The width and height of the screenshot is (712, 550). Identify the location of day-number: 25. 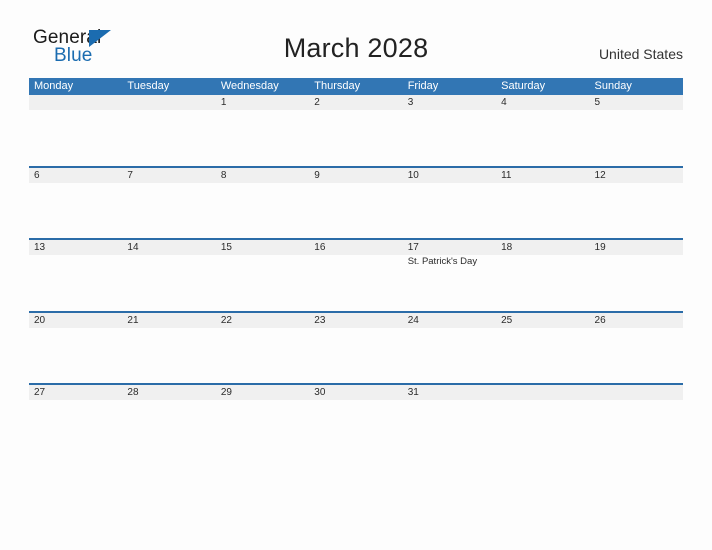
(507, 320).